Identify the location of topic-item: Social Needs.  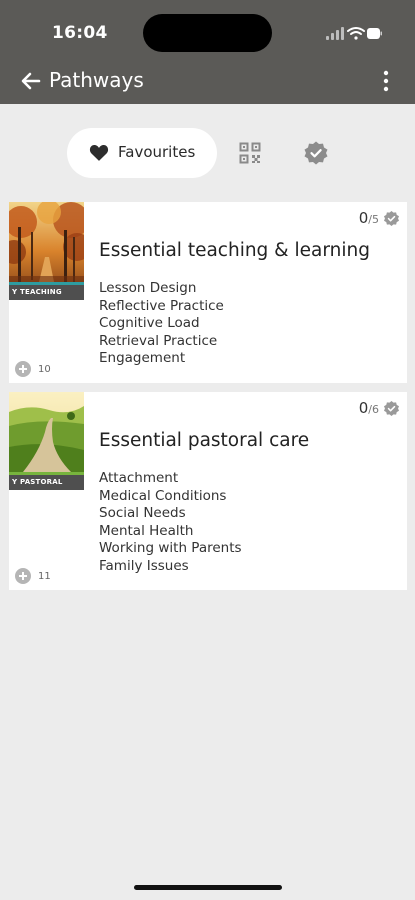
(142, 513).